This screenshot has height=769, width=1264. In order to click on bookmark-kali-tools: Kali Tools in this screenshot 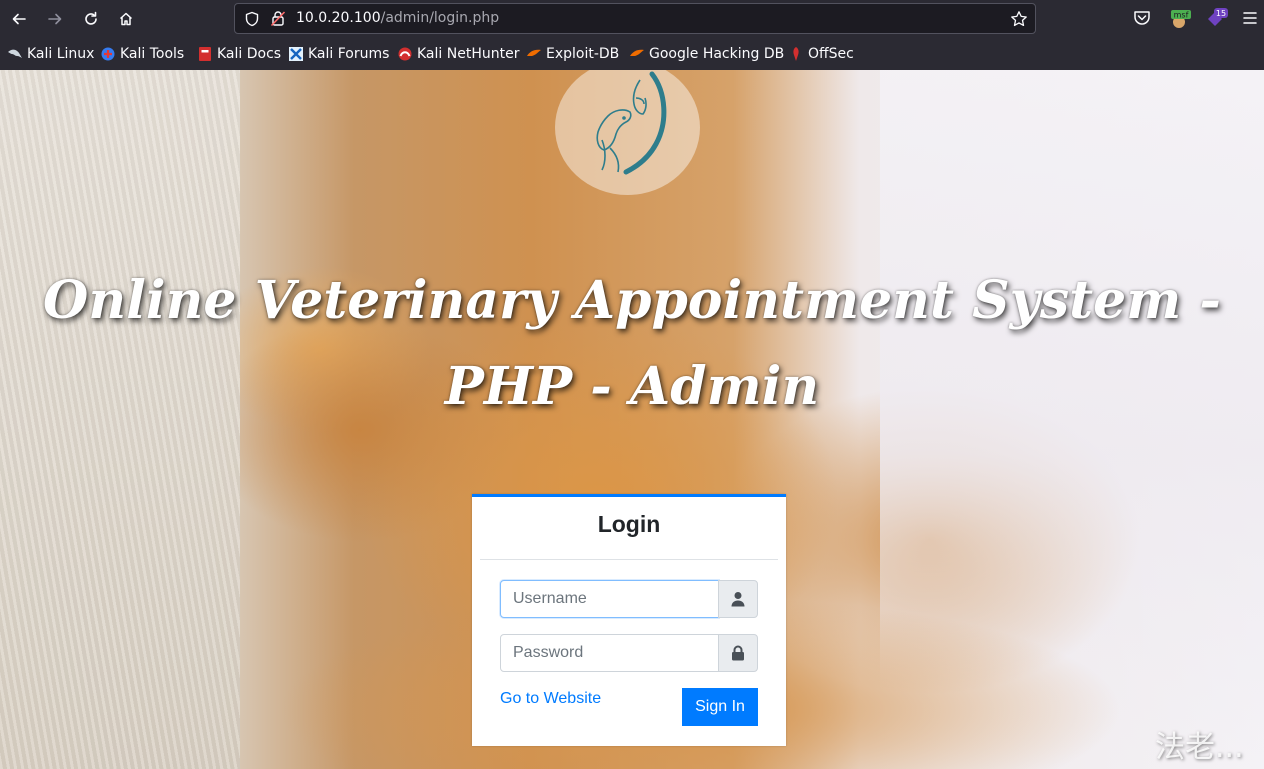, I will do `click(142, 54)`.